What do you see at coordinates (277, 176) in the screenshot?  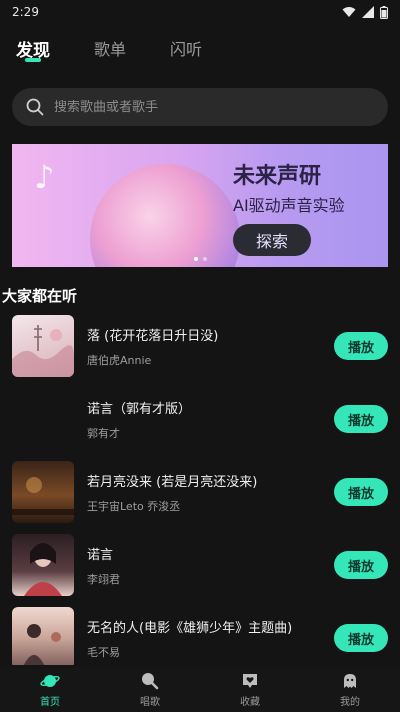 I see `banner-title: 未来声研` at bounding box center [277, 176].